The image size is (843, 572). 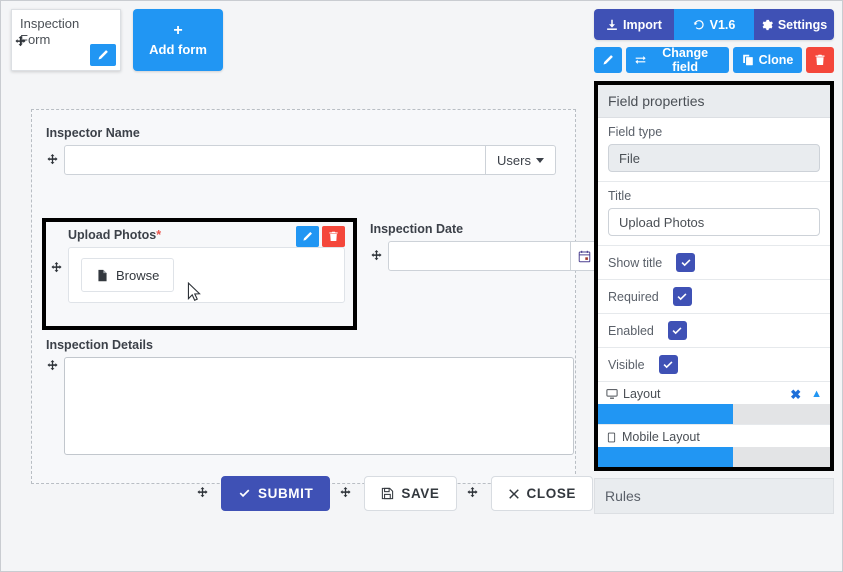 I want to click on show-title-row: Show title, so click(x=714, y=263).